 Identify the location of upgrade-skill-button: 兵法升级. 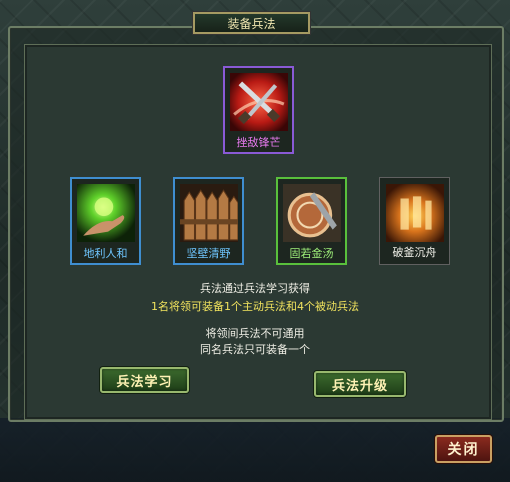
(360, 384).